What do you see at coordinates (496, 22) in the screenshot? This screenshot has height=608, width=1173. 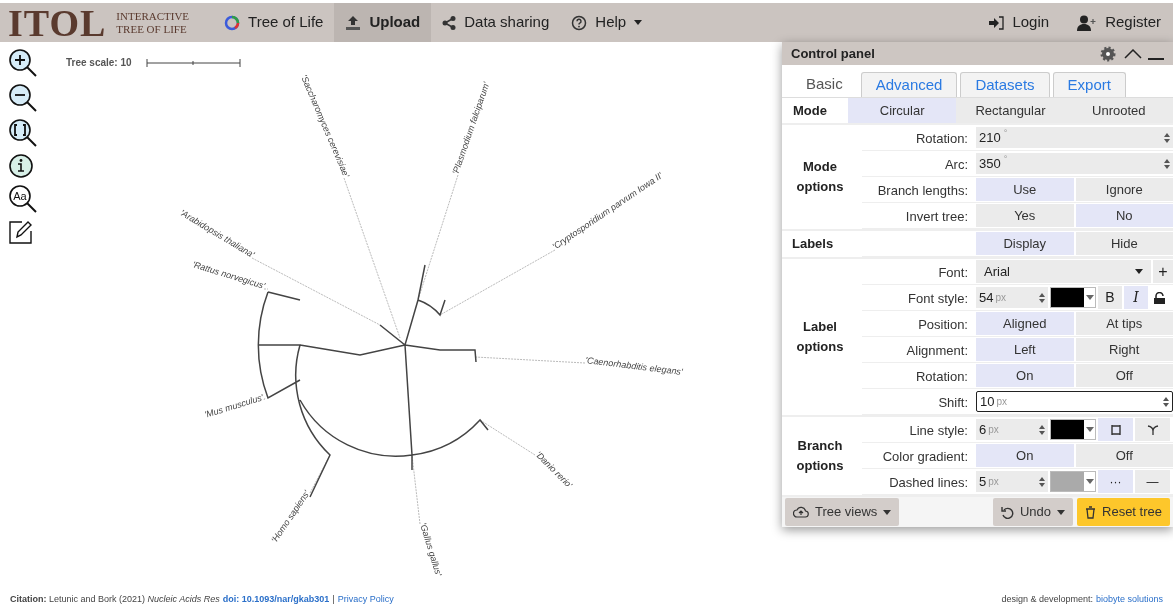 I see `nav-item: Data sharing` at bounding box center [496, 22].